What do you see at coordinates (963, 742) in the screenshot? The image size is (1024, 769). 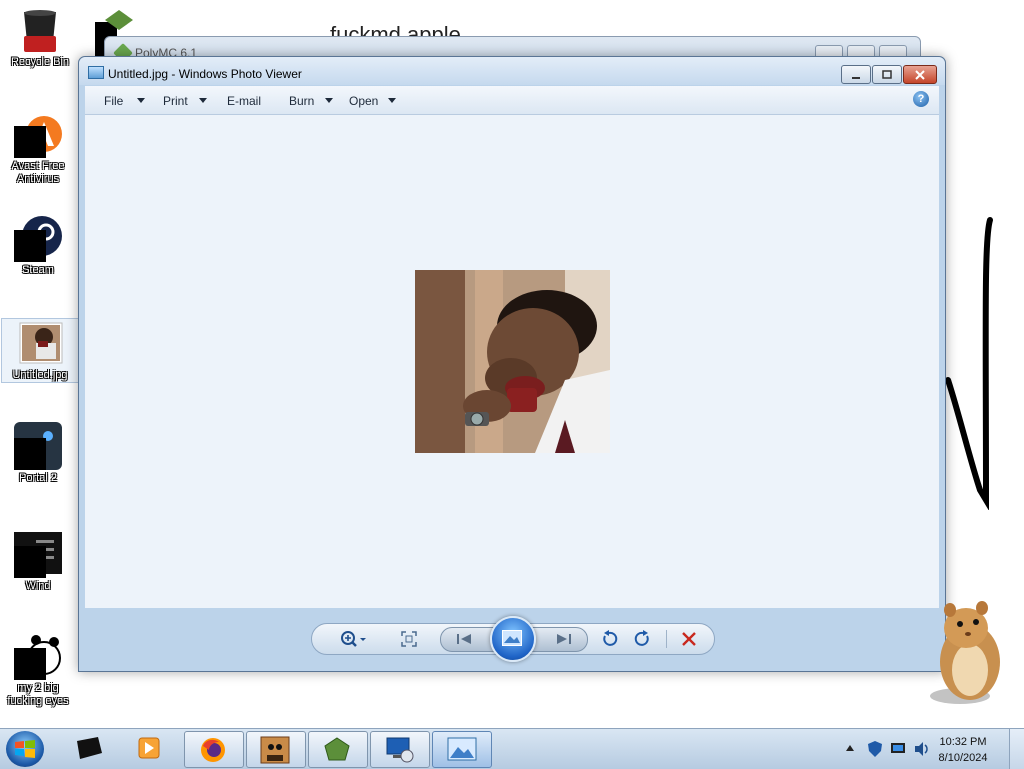 I see `clock-time: 10:32 PM` at bounding box center [963, 742].